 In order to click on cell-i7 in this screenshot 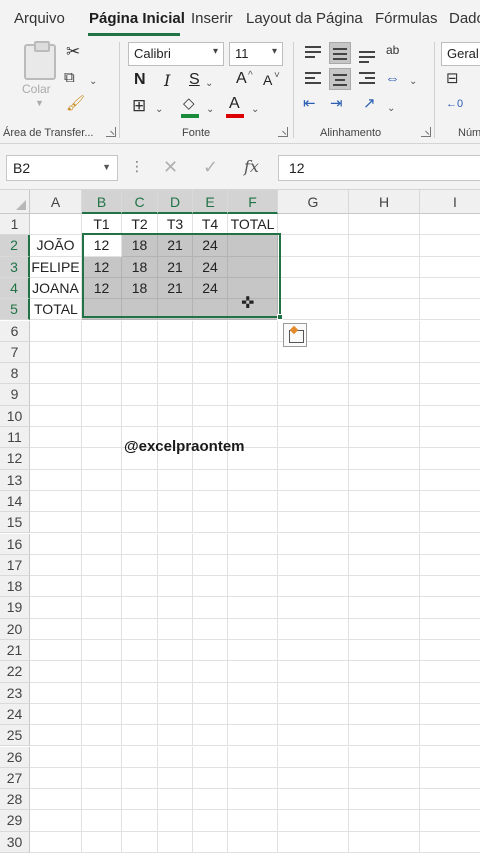, I will do `click(450, 353)`.